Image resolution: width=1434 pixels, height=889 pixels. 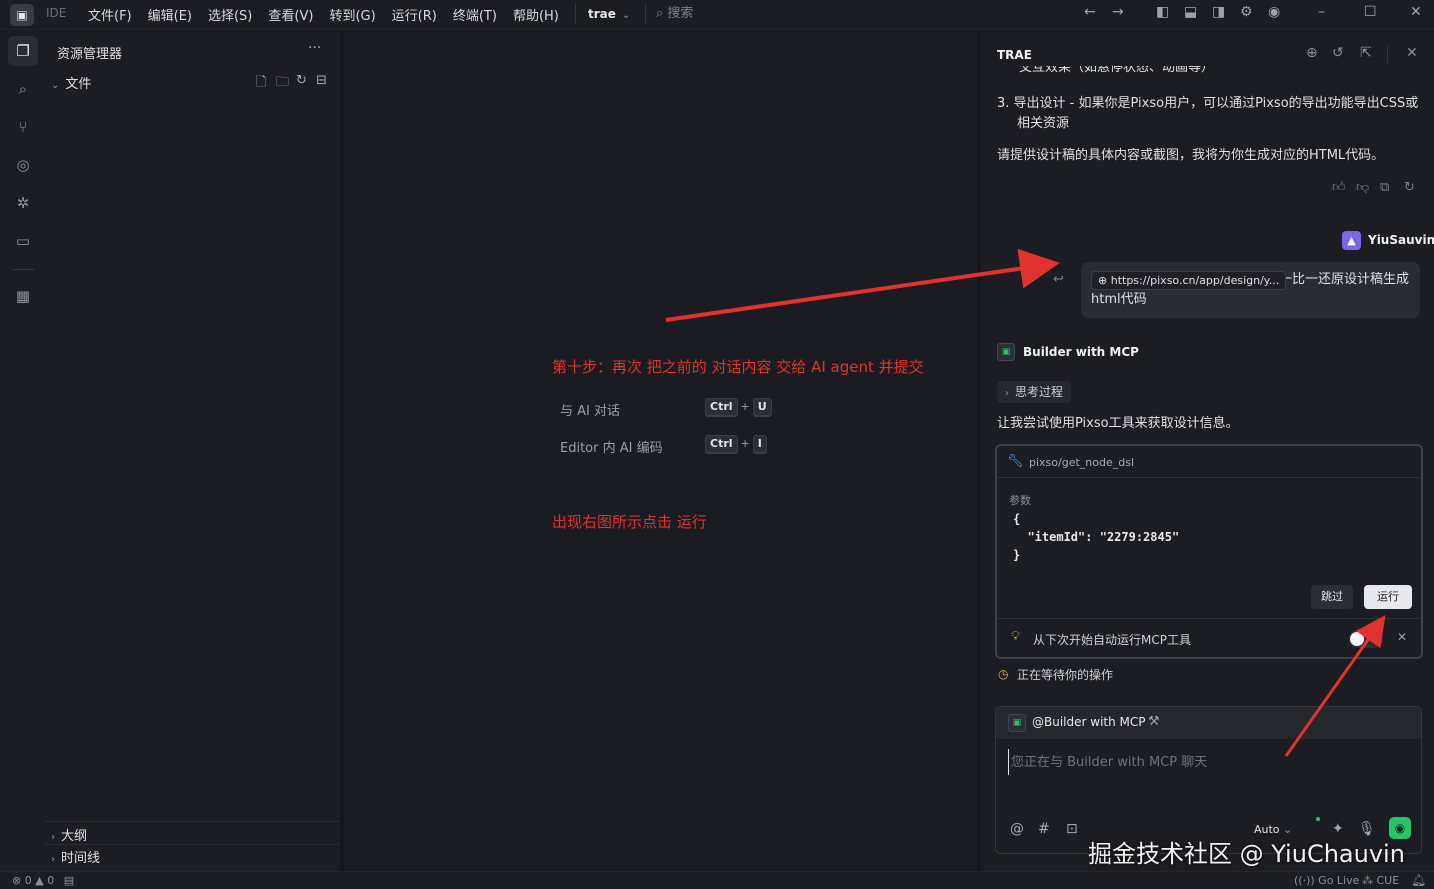 I want to click on arrow-to-message, so click(x=862, y=285).